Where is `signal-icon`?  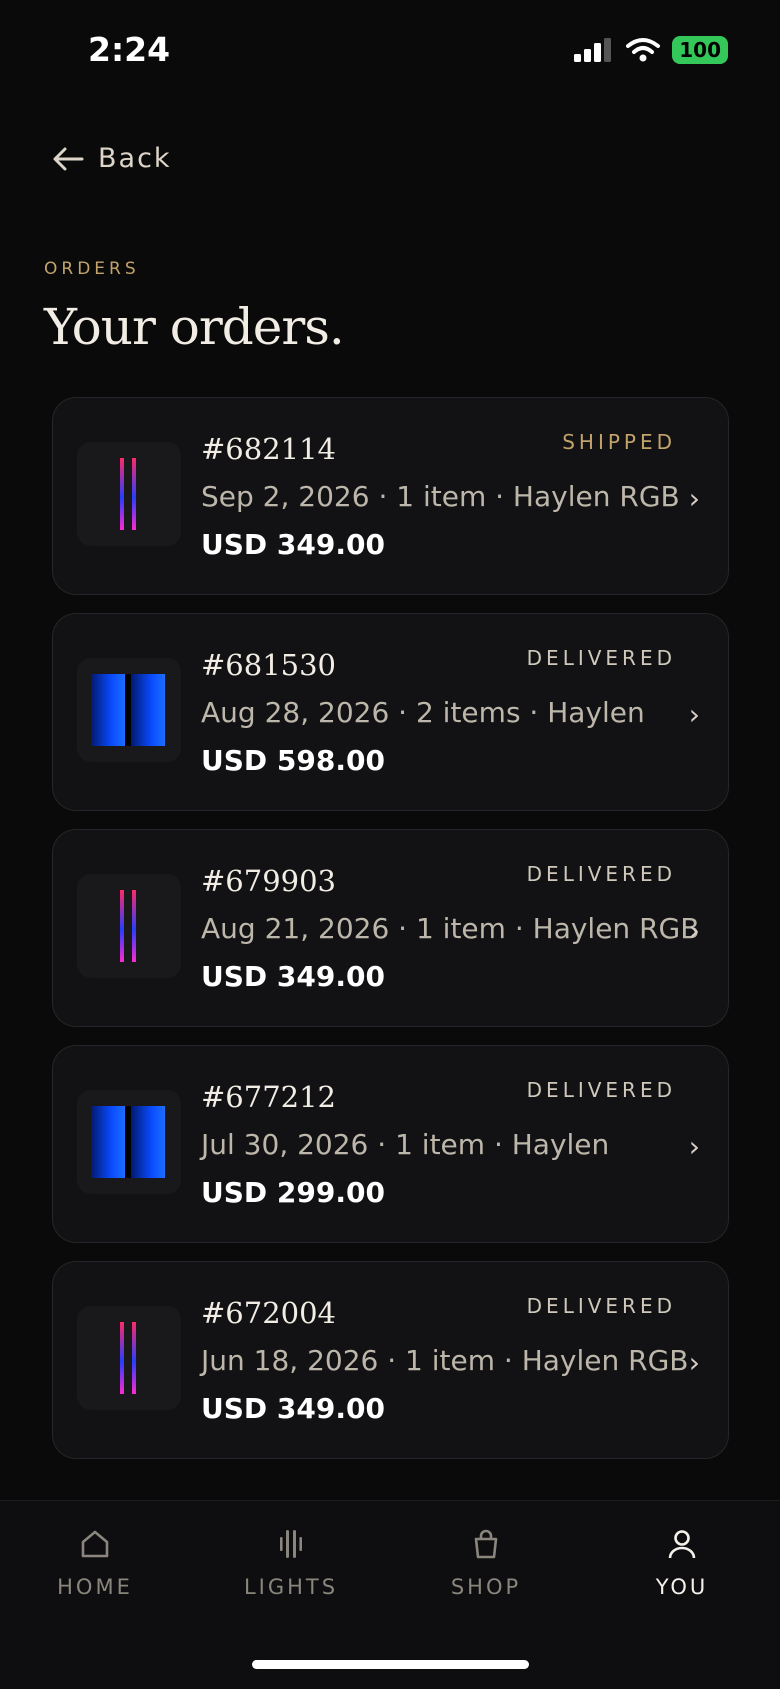
signal-icon is located at coordinates (593, 50).